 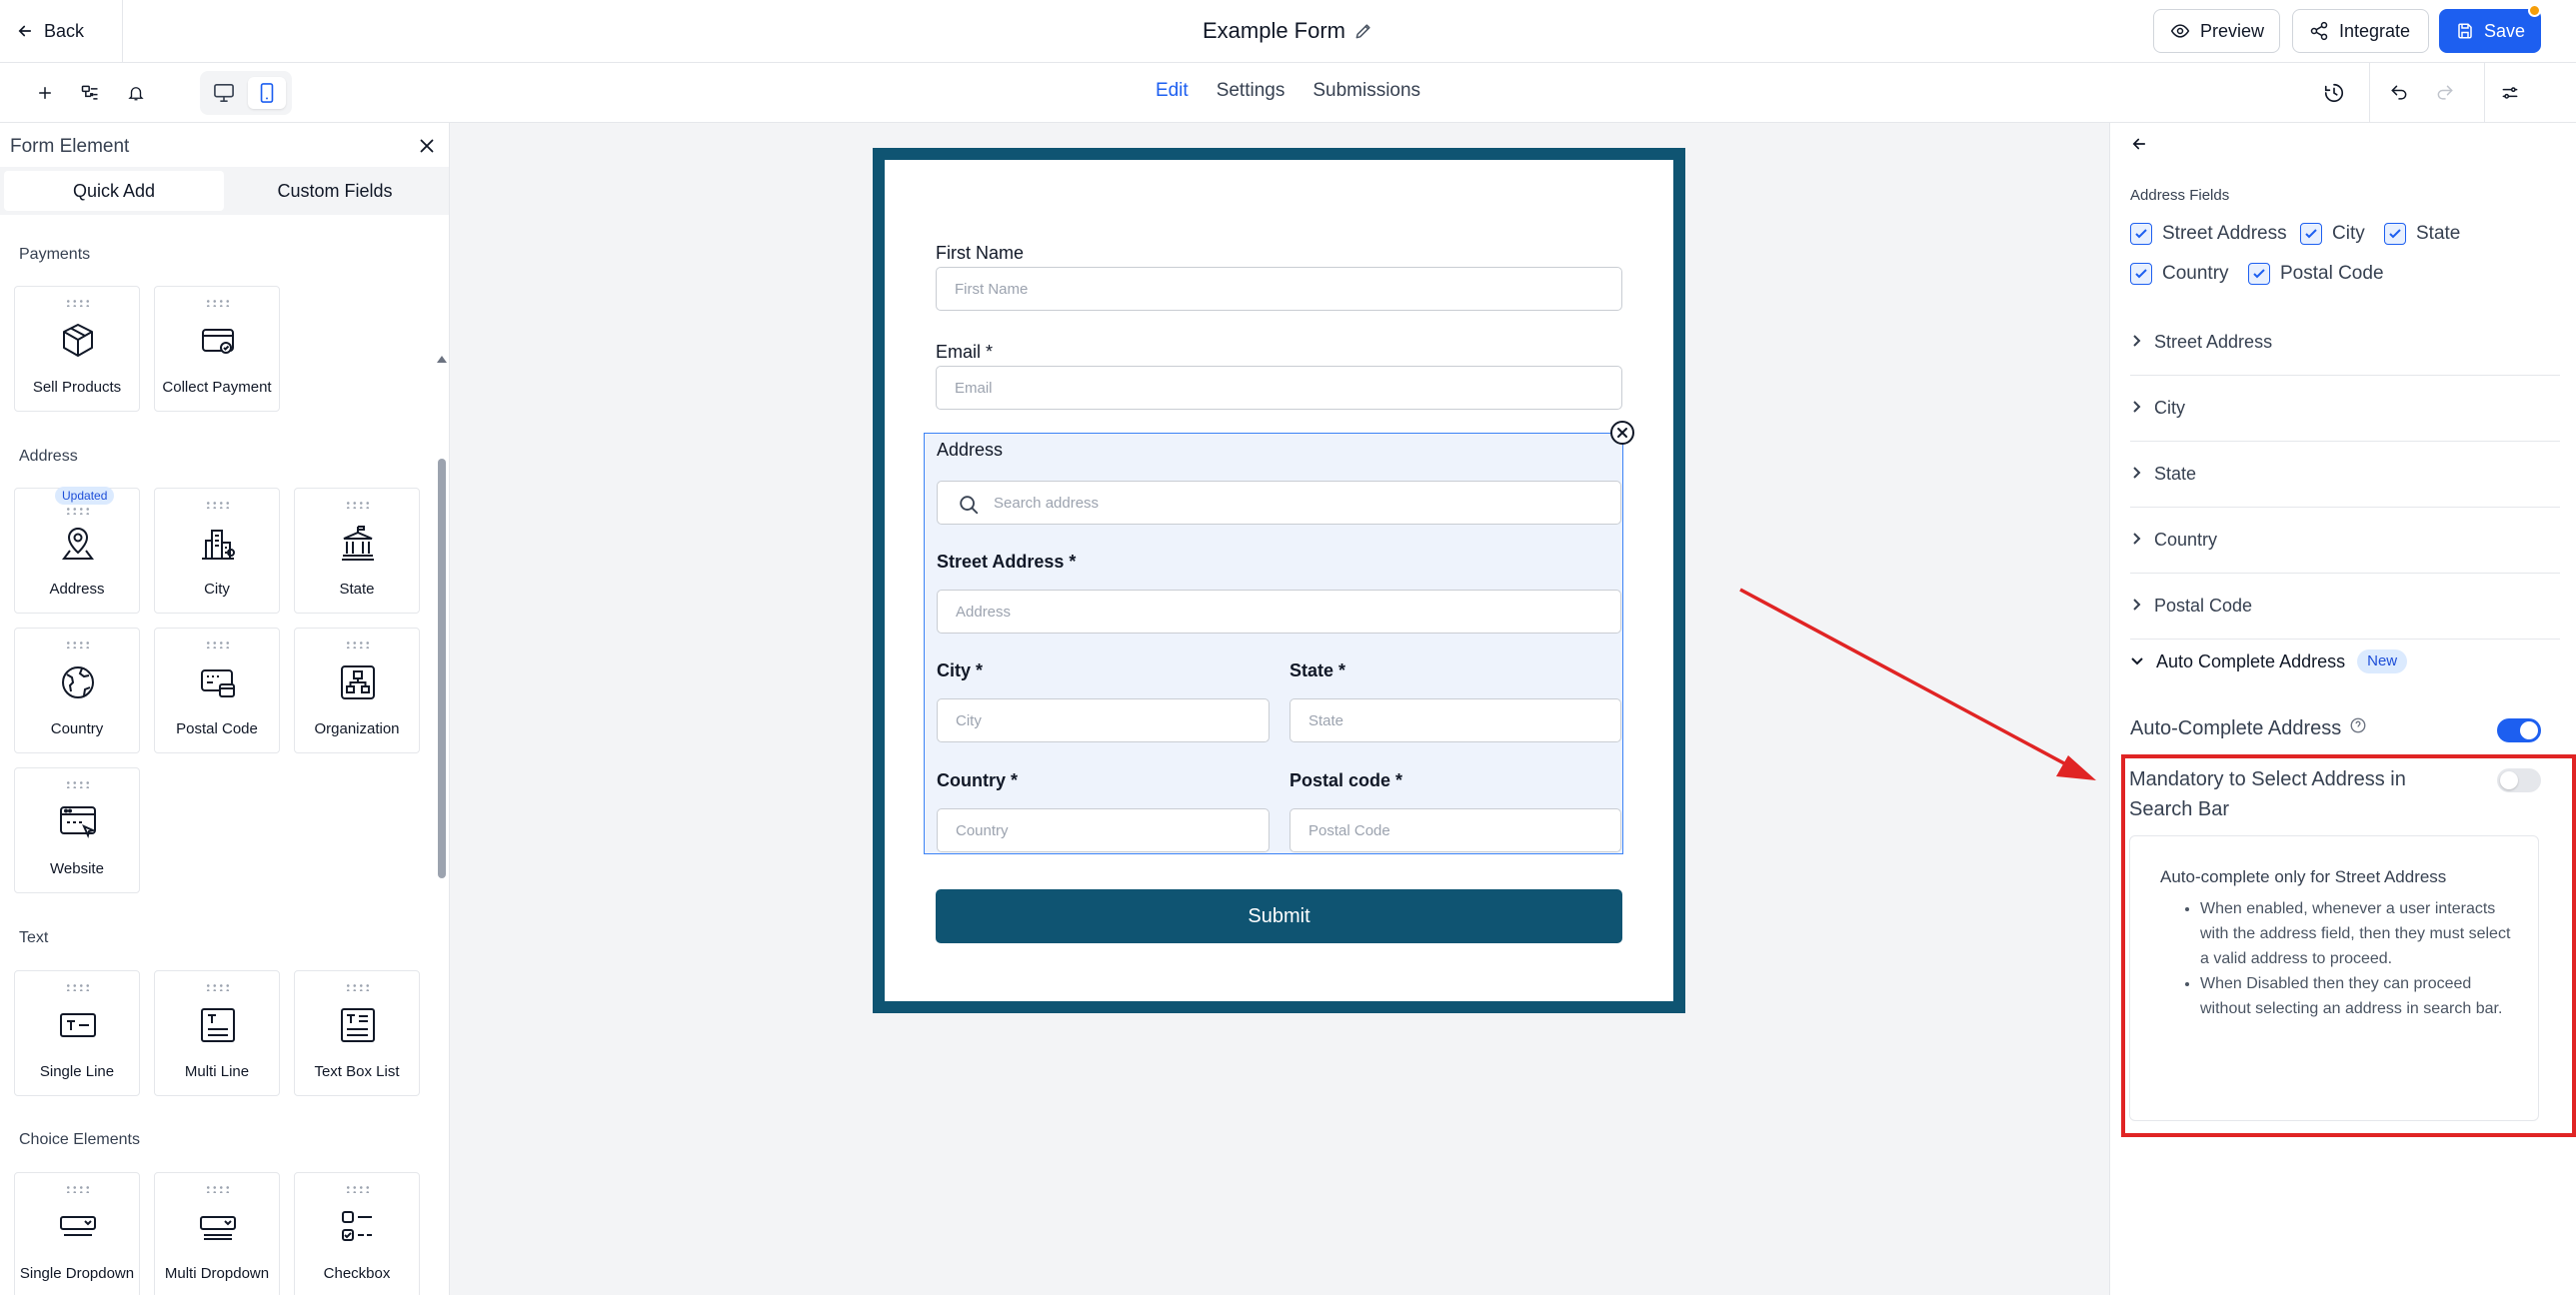 I want to click on accordion-auto-complete-address: Auto Complete Address New, so click(x=2269, y=661).